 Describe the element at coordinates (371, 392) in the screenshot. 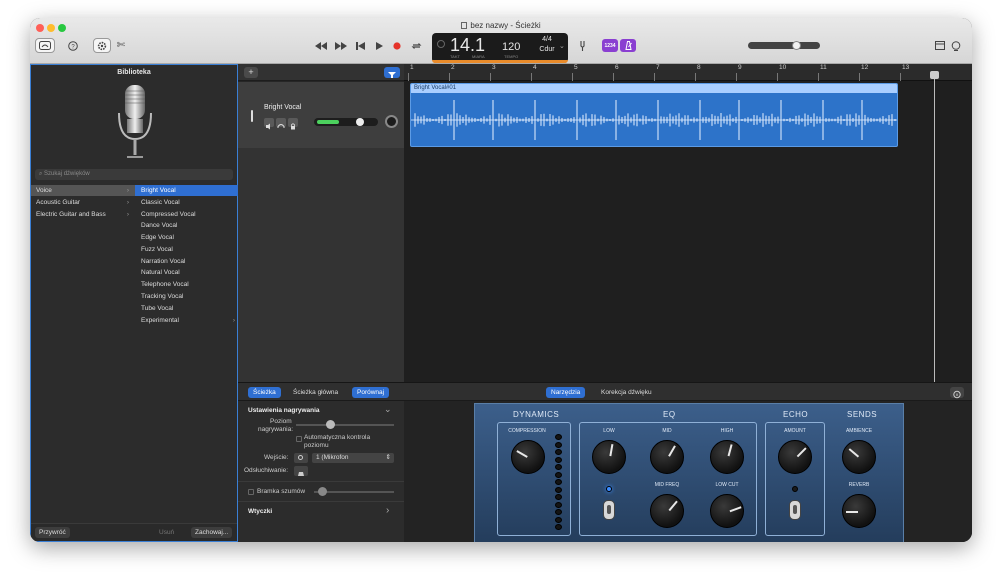

I see `tab-compare: Porównaj` at that location.